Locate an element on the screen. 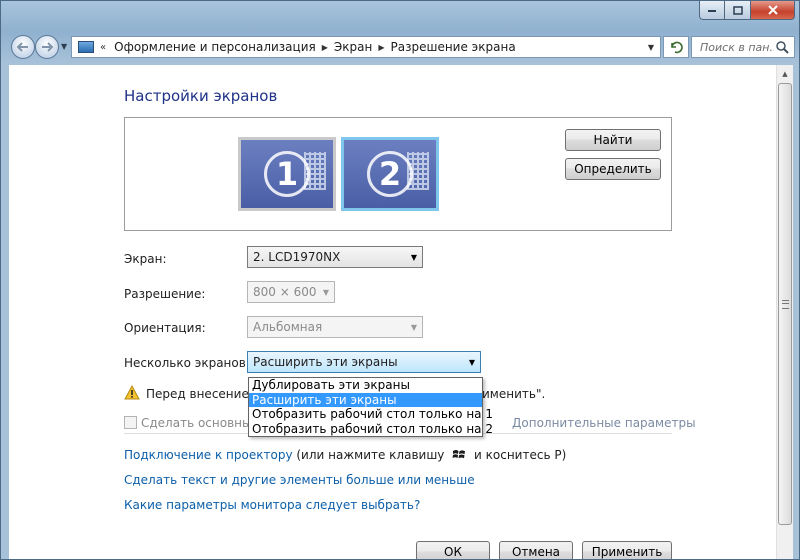 The width and height of the screenshot is (800, 560). search-input is located at coordinates (737, 47).